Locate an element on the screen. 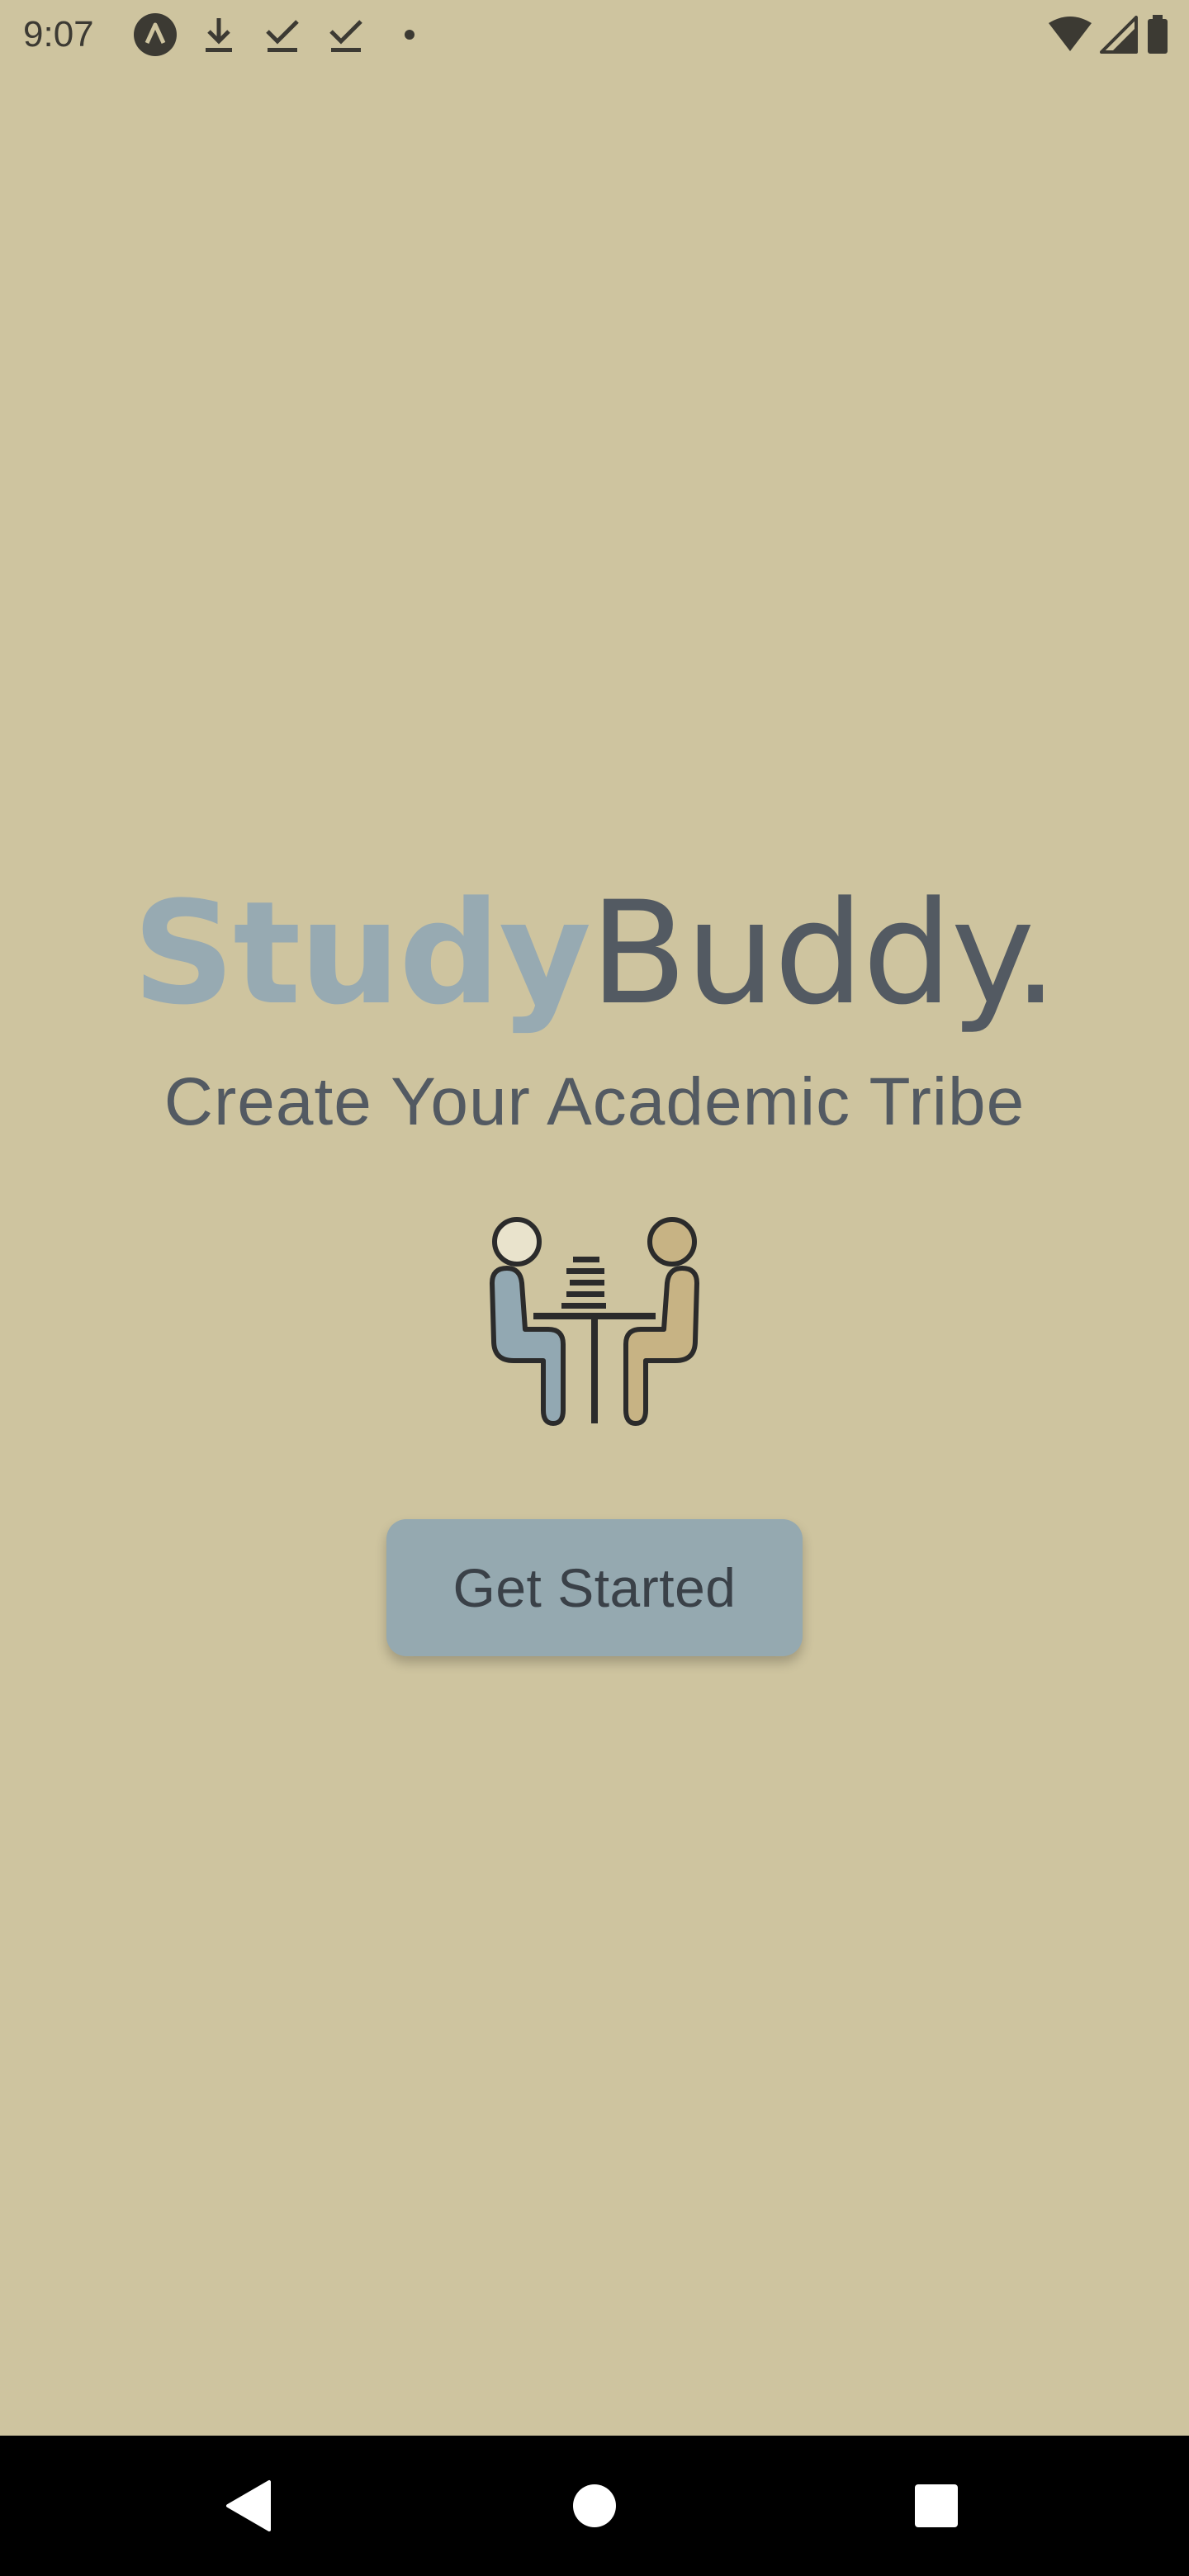 This screenshot has height=2576, width=1189. get-started-button: Get Started is located at coordinates (594, 1587).